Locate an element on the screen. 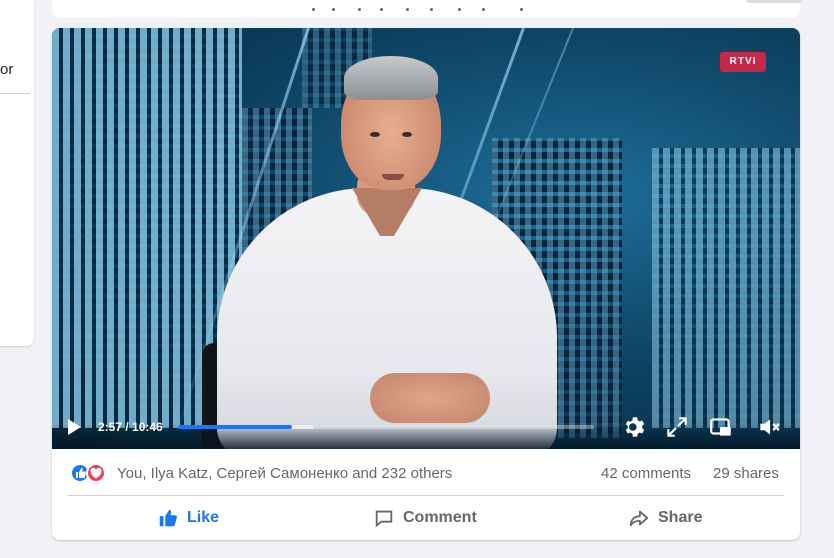 This screenshot has height=558, width=834. comment-bubble-icon is located at coordinates (384, 519).